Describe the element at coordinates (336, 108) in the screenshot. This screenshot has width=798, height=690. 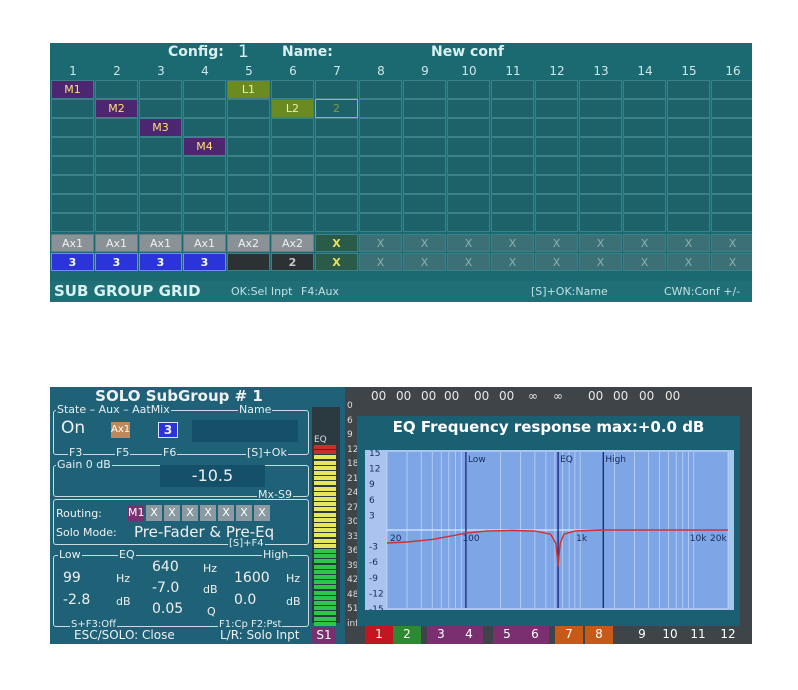
I see `grid-cell: 2` at that location.